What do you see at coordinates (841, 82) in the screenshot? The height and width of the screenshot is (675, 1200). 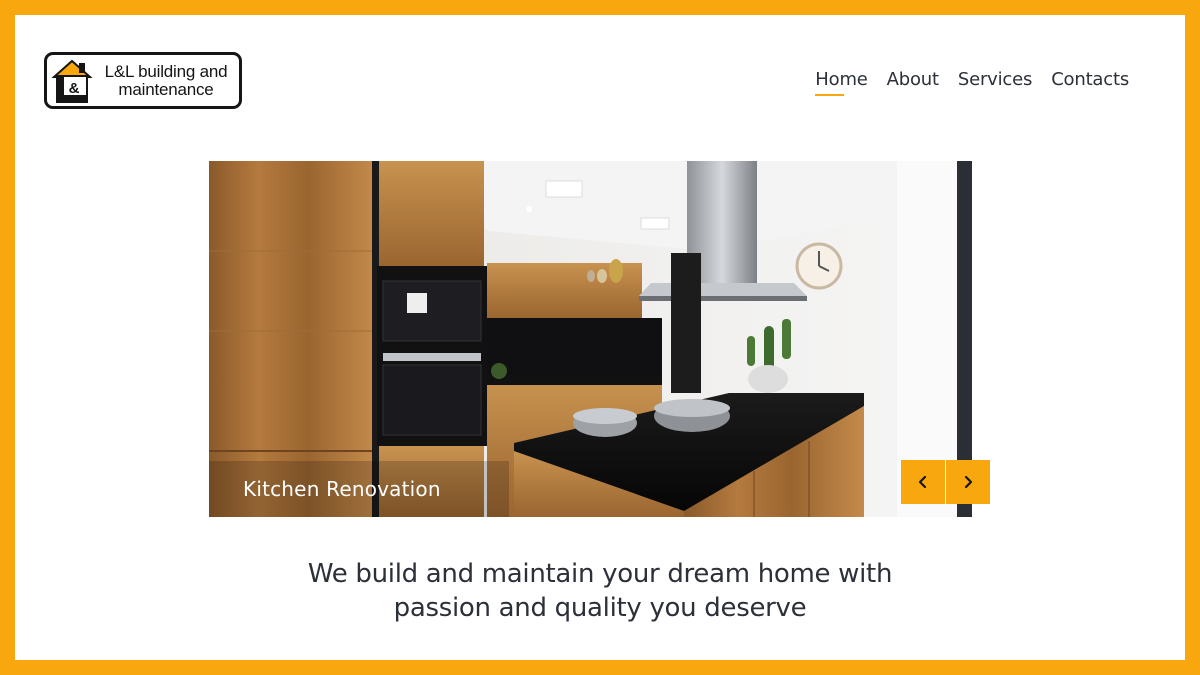 I see `nav-home: Home` at bounding box center [841, 82].